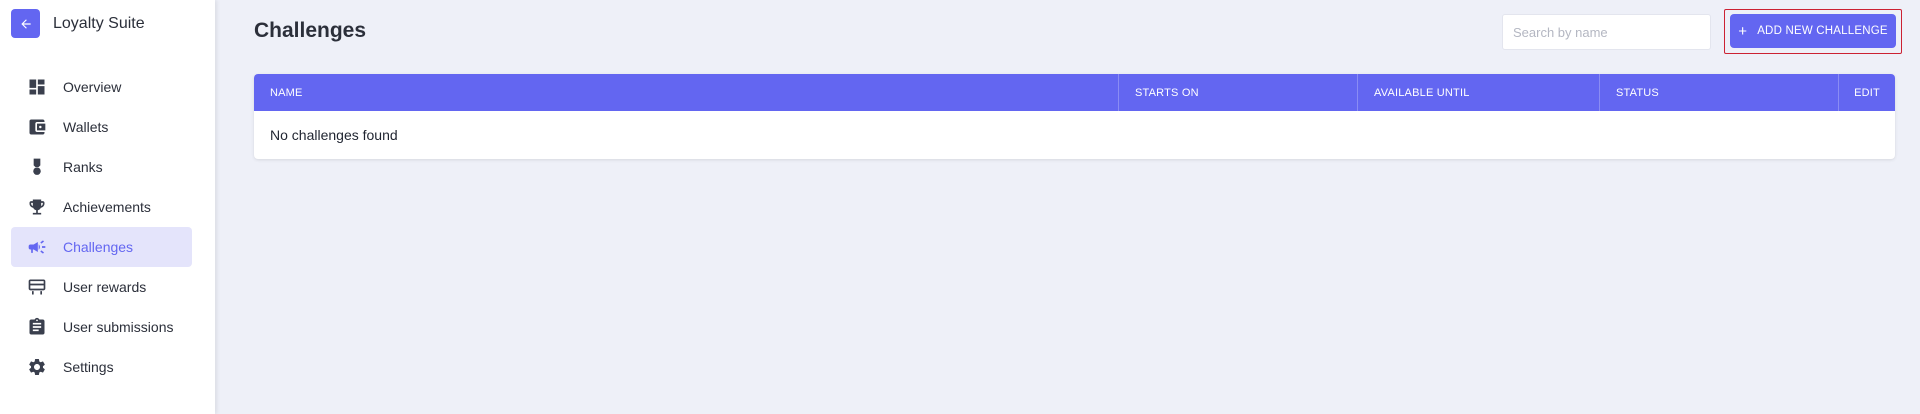 The height and width of the screenshot is (414, 1920). Describe the element at coordinates (98, 247) in the screenshot. I see `sidebar-item-label: Challenges` at that location.